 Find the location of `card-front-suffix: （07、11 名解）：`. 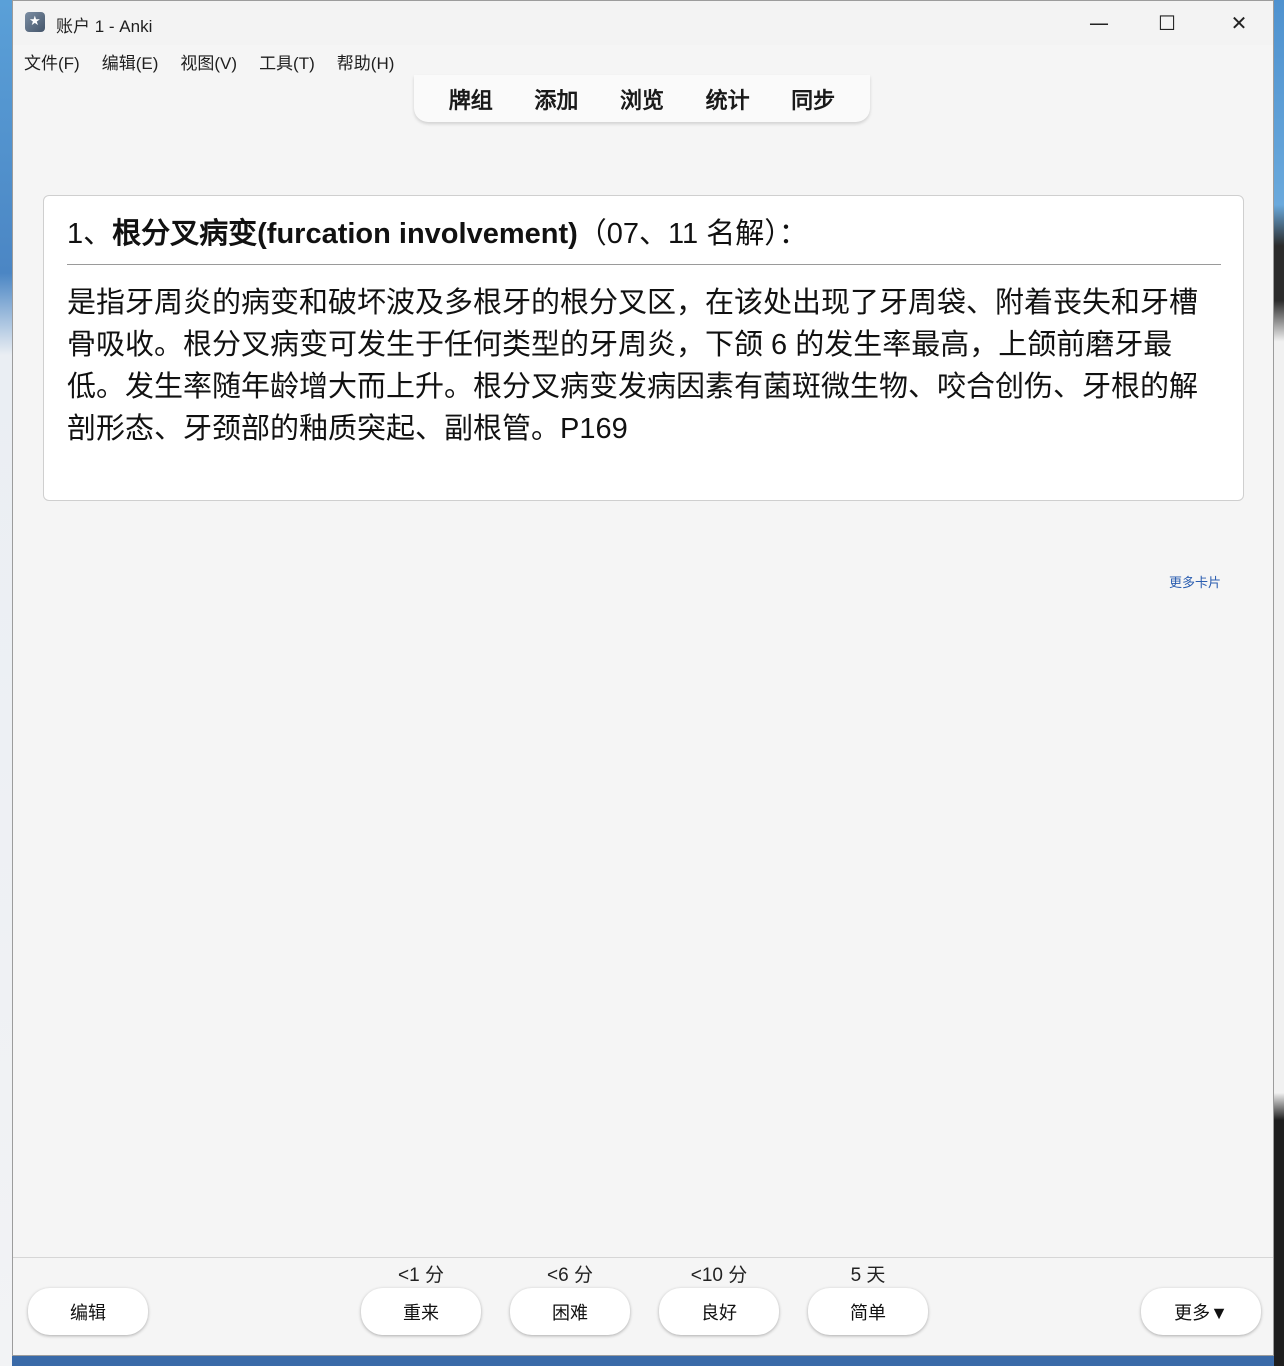

card-front-suffix: （07、11 名解）： is located at coordinates (692, 234).